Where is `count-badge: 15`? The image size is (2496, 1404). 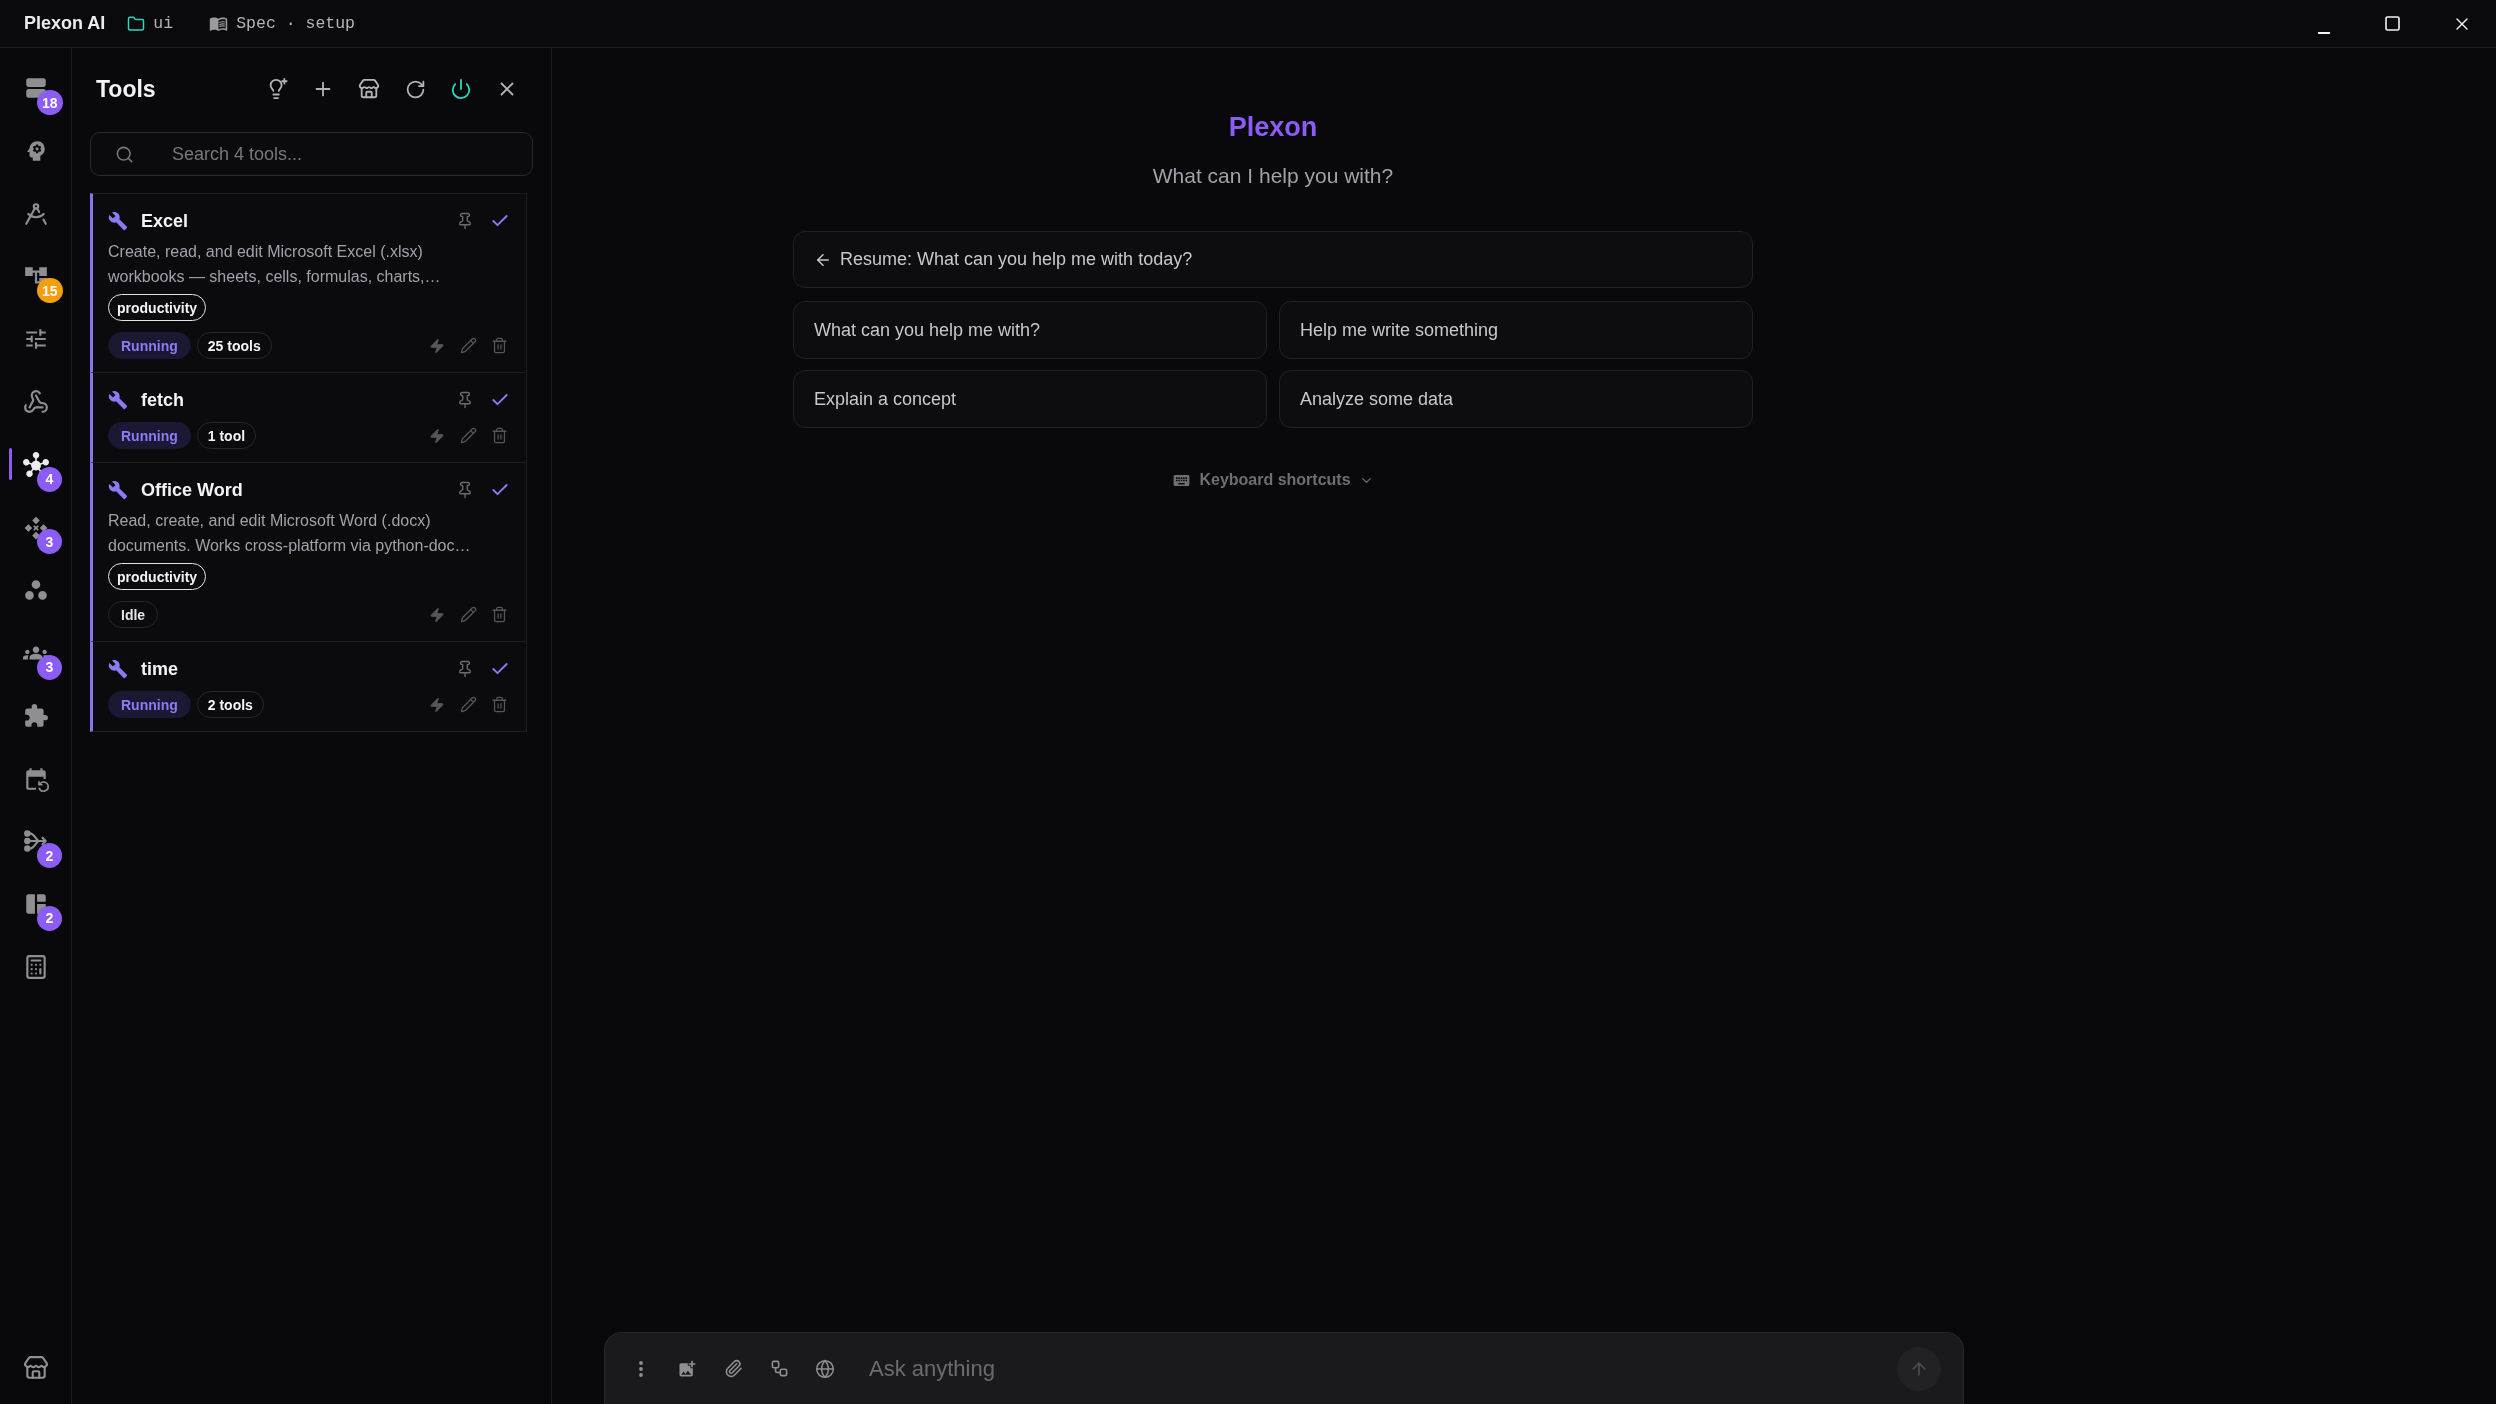
count-badge: 15 is located at coordinates (50, 291).